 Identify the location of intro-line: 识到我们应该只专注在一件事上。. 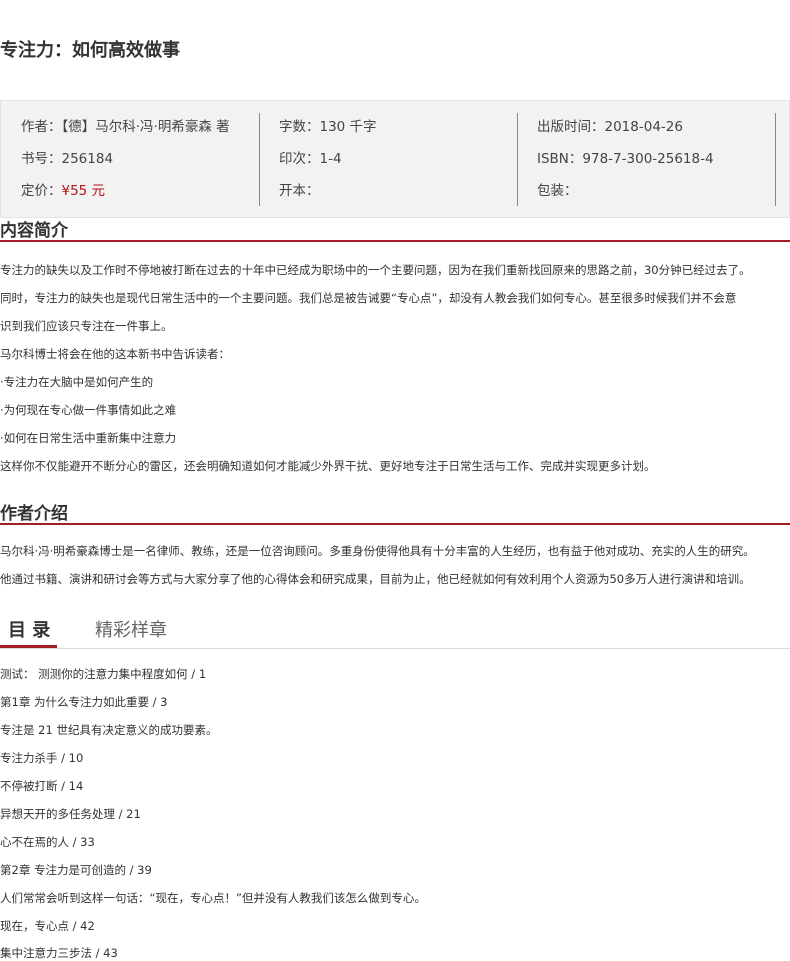
(86, 326).